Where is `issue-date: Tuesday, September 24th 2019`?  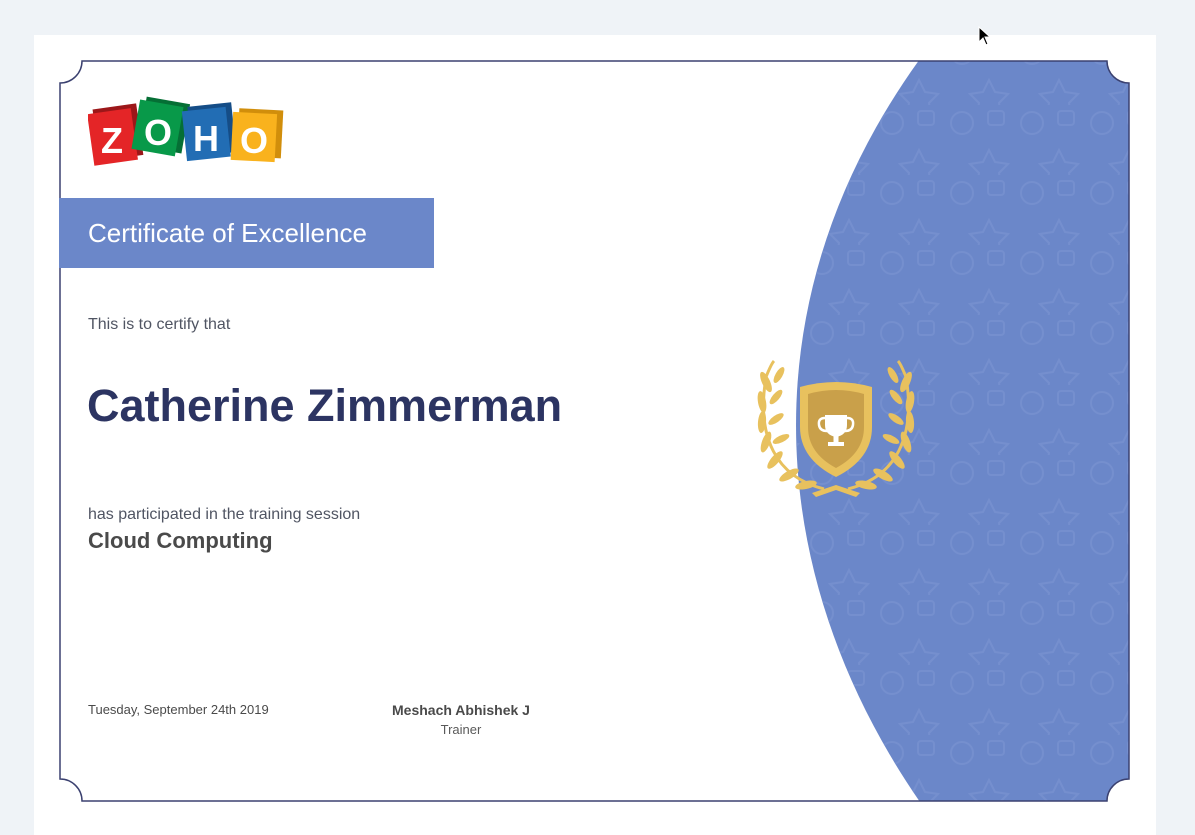 issue-date: Tuesday, September 24th 2019 is located at coordinates (178, 709).